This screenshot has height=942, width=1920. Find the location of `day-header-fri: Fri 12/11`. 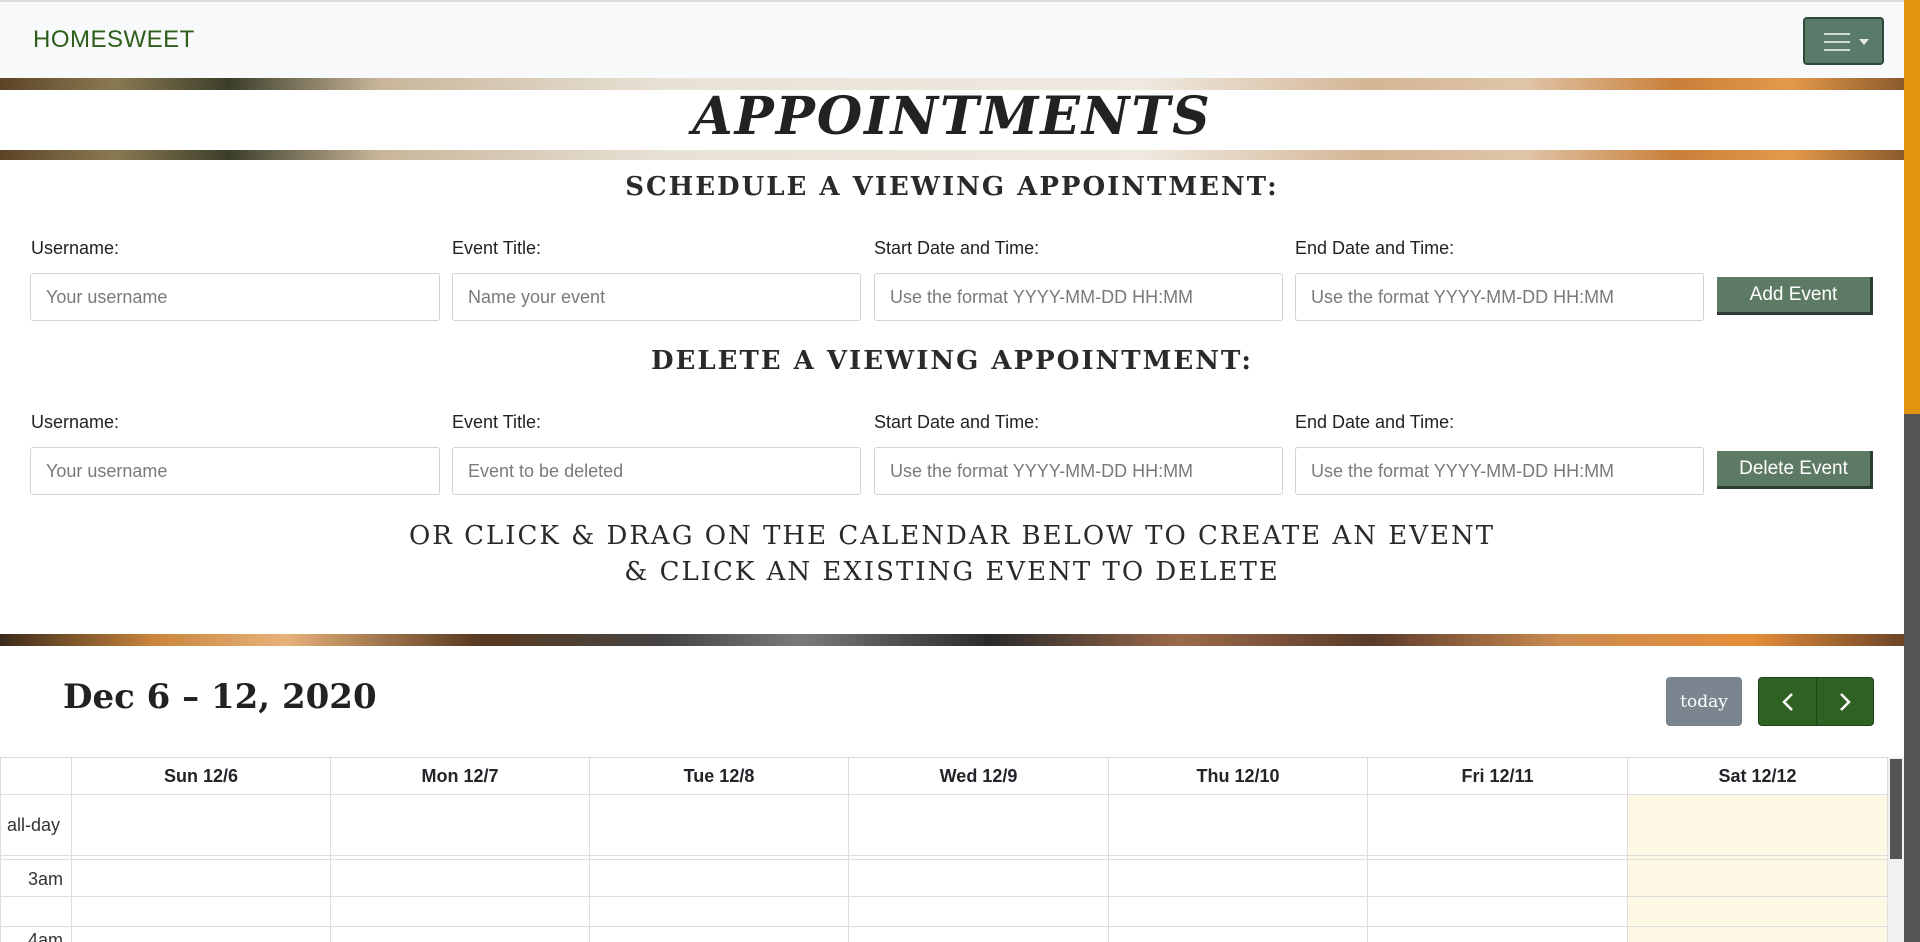

day-header-fri: Fri 12/11 is located at coordinates (1497, 776).